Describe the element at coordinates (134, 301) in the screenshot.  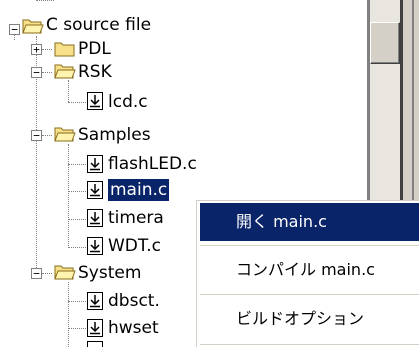
I see `tree-item-dbsct: dbsct.` at that location.